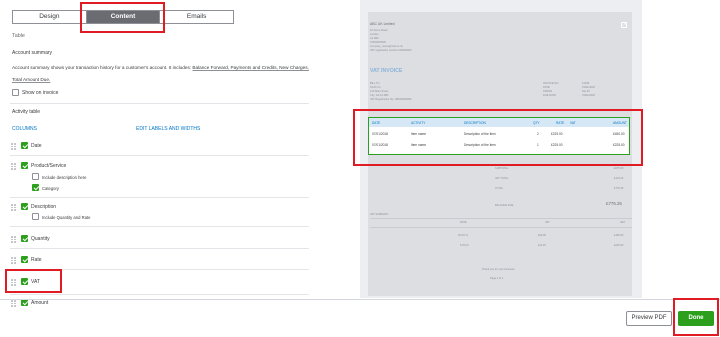  What do you see at coordinates (379, 95) in the screenshot?
I see `bill-to-line: City, Gb A1 2B3` at bounding box center [379, 95].